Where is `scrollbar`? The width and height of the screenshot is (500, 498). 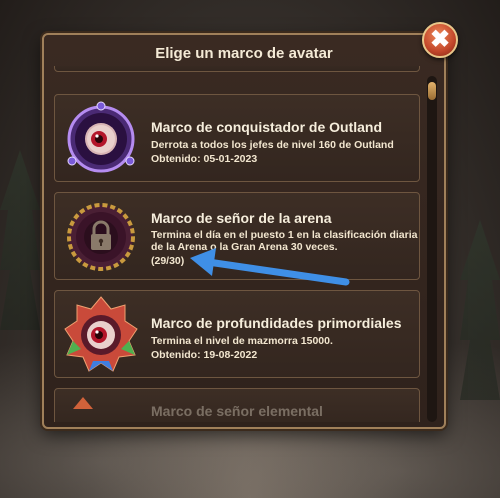 scrollbar is located at coordinates (432, 249).